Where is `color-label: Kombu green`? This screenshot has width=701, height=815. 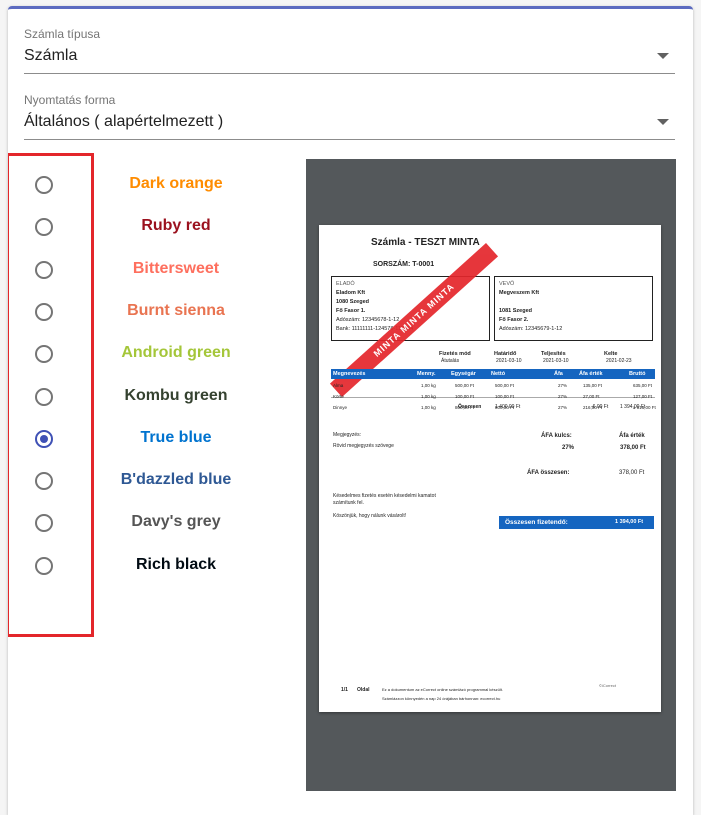
color-label: Kombu green is located at coordinates (176, 396).